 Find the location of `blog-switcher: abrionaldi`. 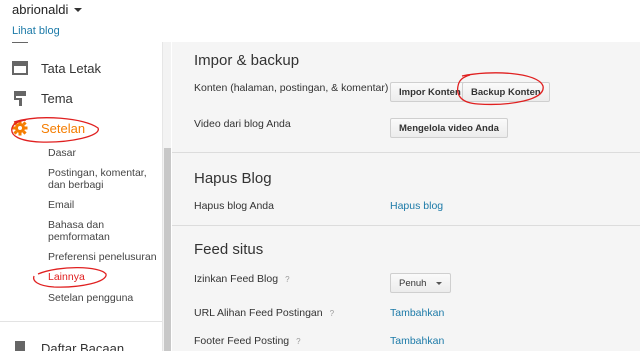

blog-switcher: abrionaldi is located at coordinates (47, 9).